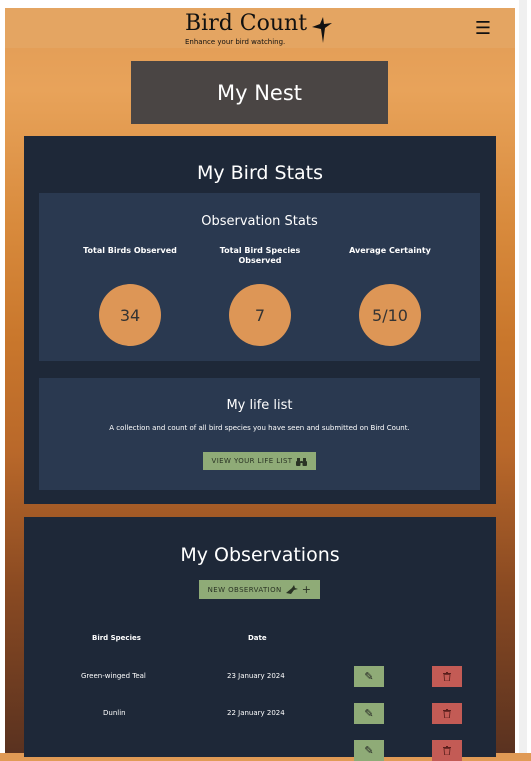 The image size is (531, 761). What do you see at coordinates (390, 250) in the screenshot?
I see `stat-label: Average Certainty` at bounding box center [390, 250].